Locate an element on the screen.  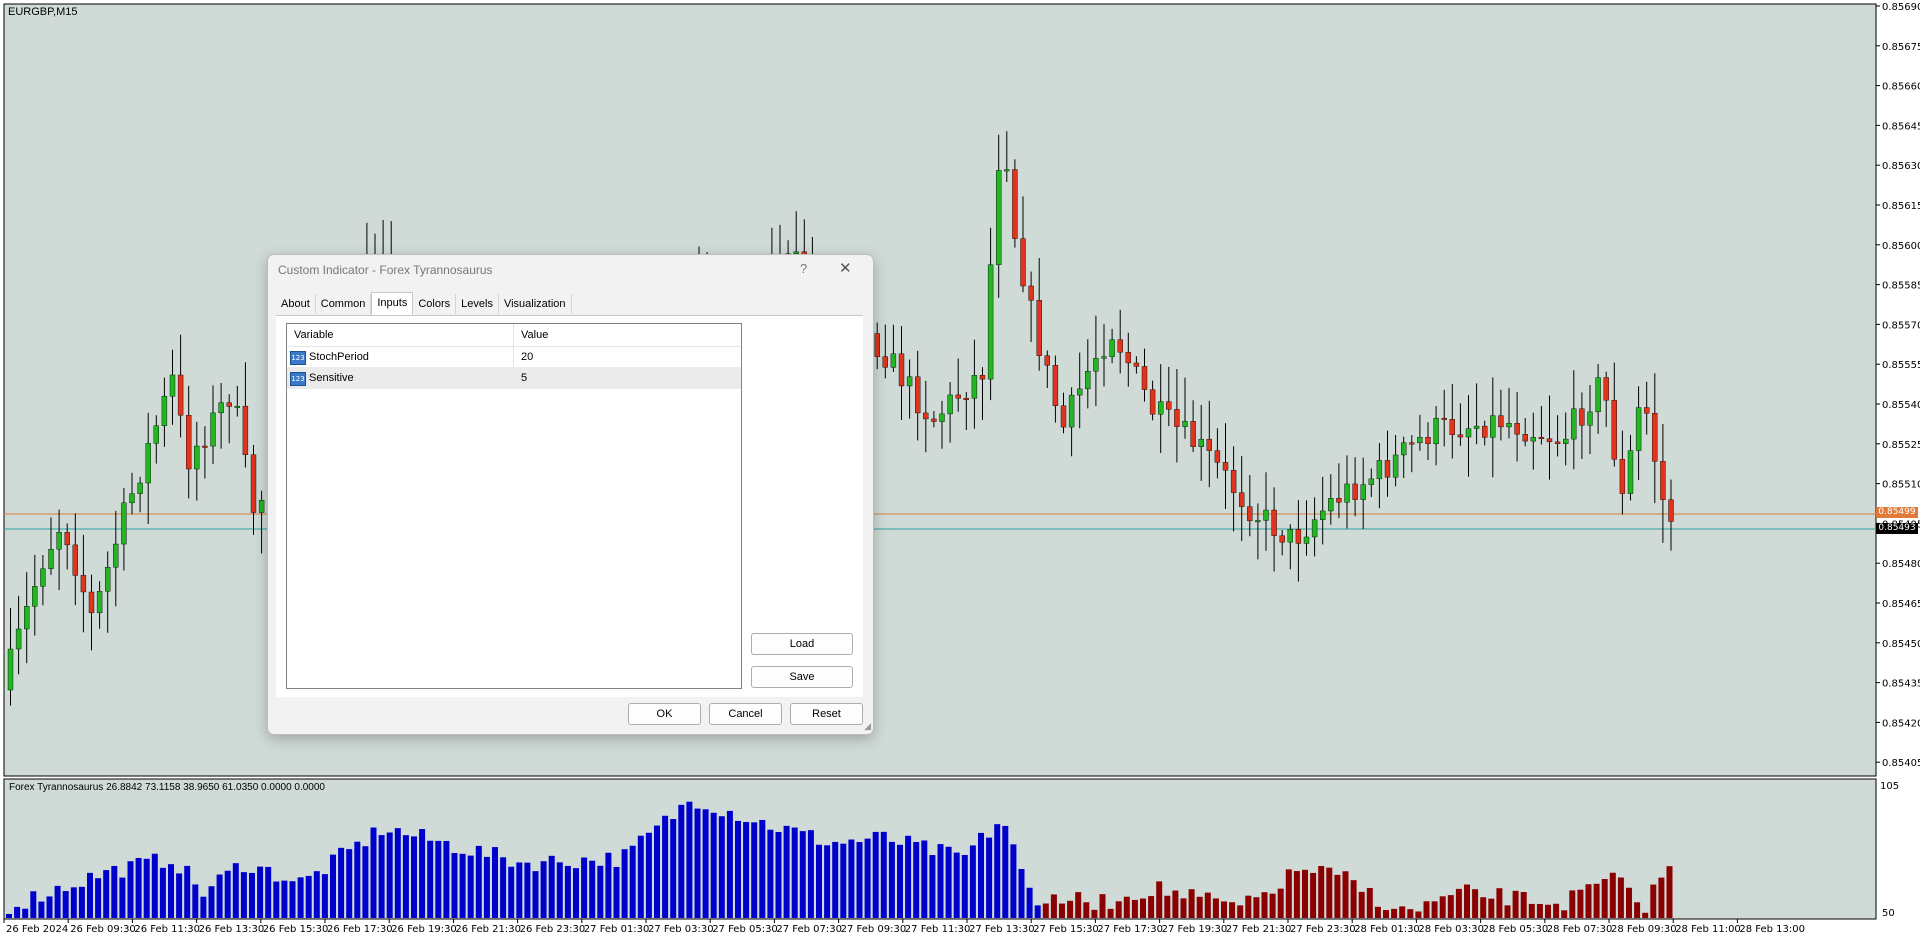
cancel-button: Cancel is located at coordinates (745, 714).